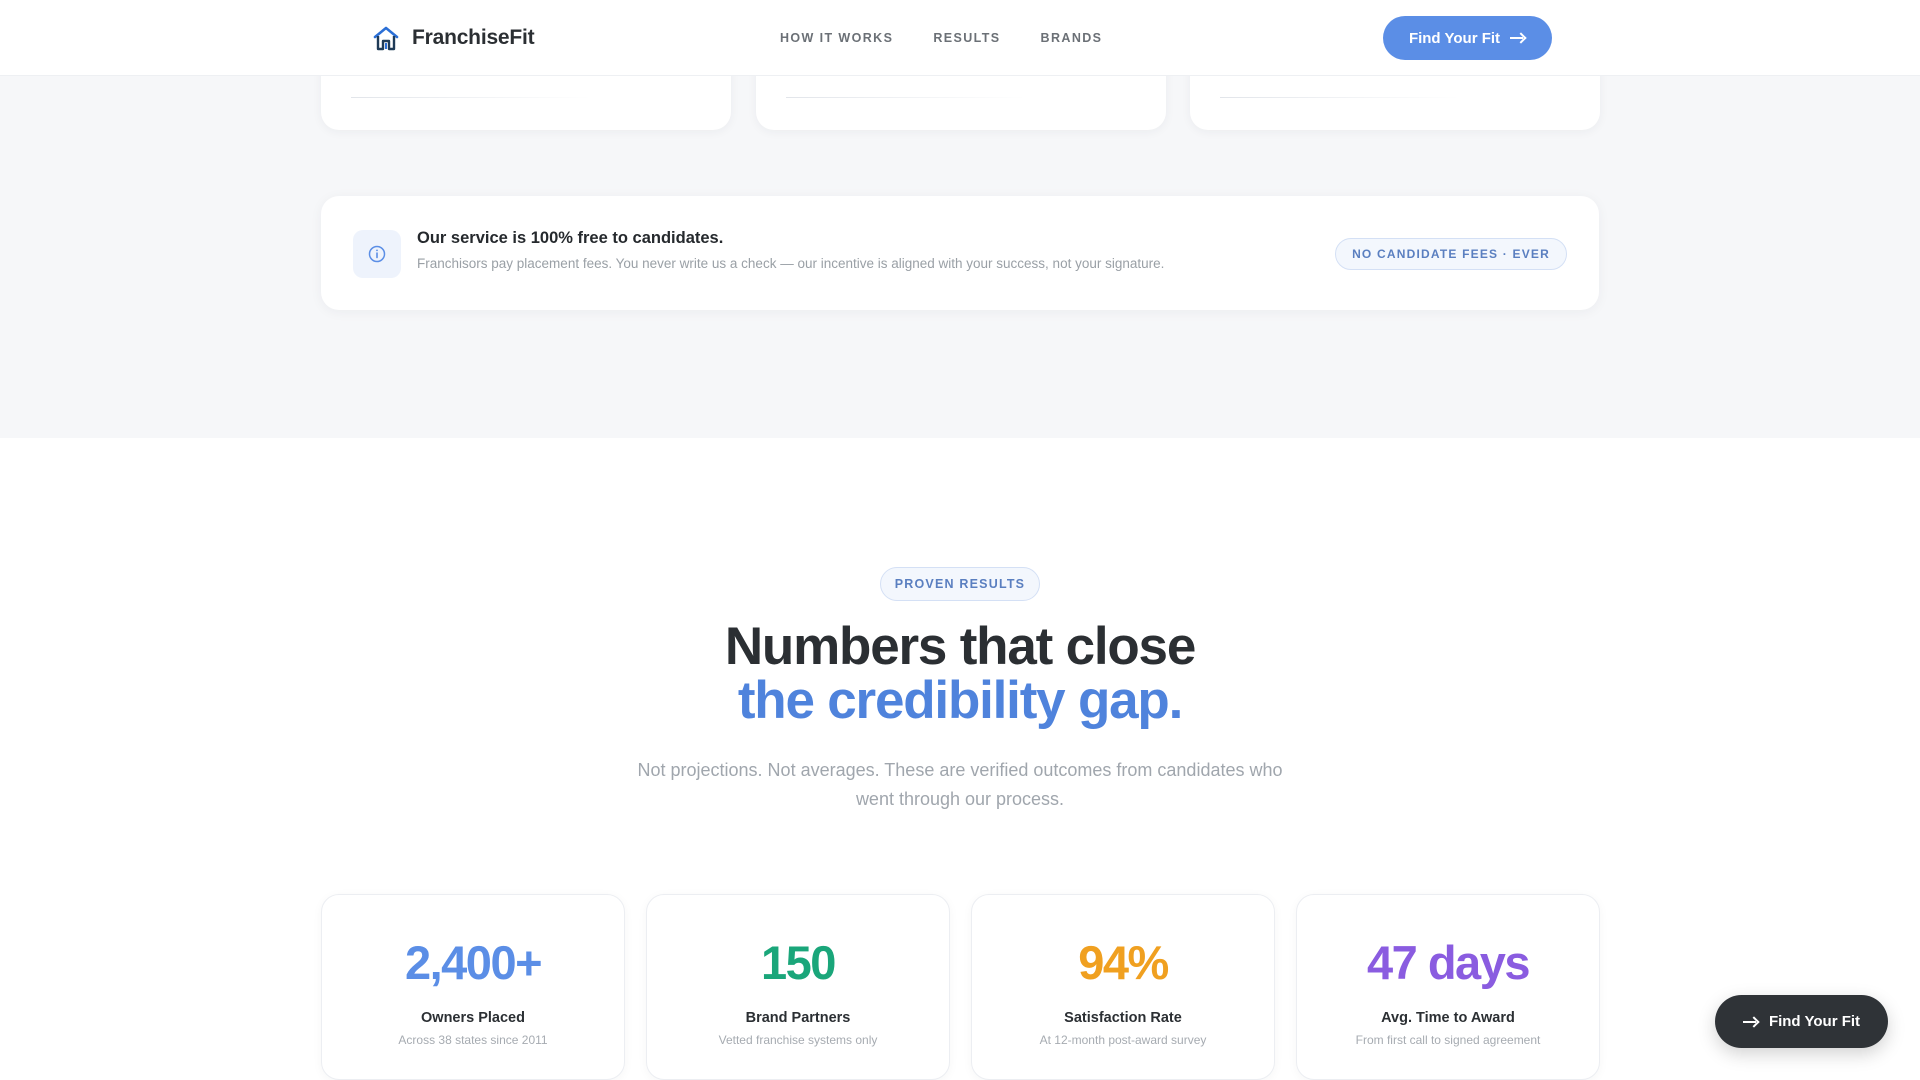 This screenshot has height=1080, width=1920. Describe the element at coordinates (473, 1018) in the screenshot. I see `stat-label: Owners Placed` at that location.